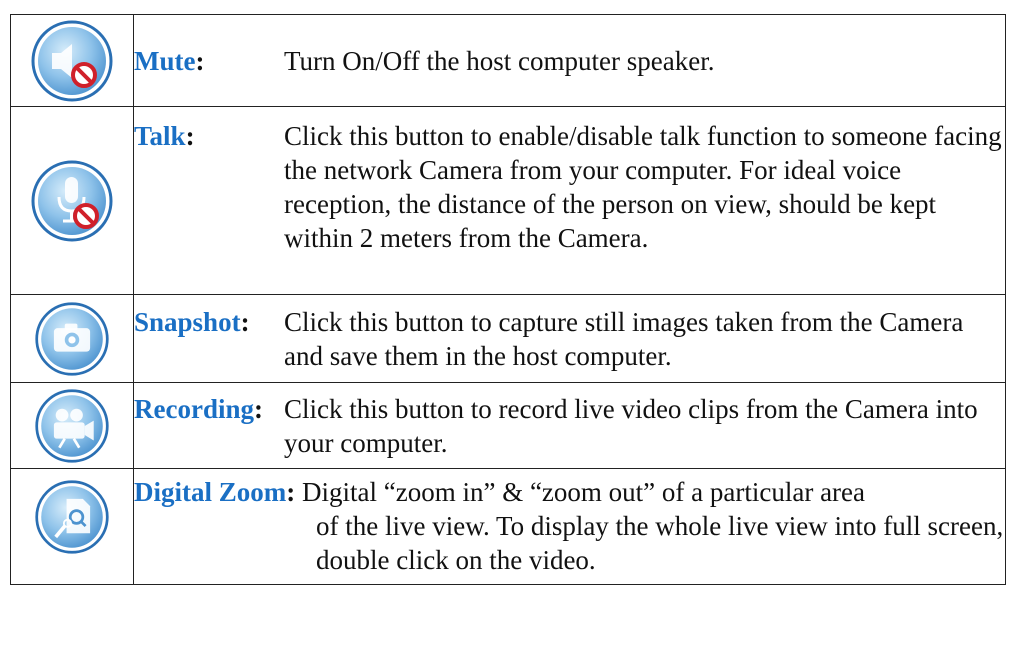 The width and height of the screenshot is (1011, 646). I want to click on speaker-muted-icon, so click(72, 60).